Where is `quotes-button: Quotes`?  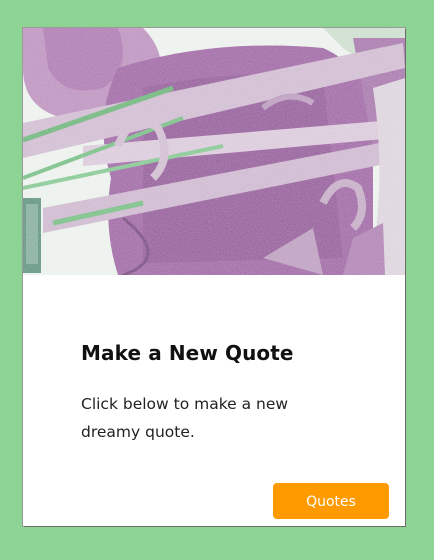
quotes-button: Quotes is located at coordinates (331, 501).